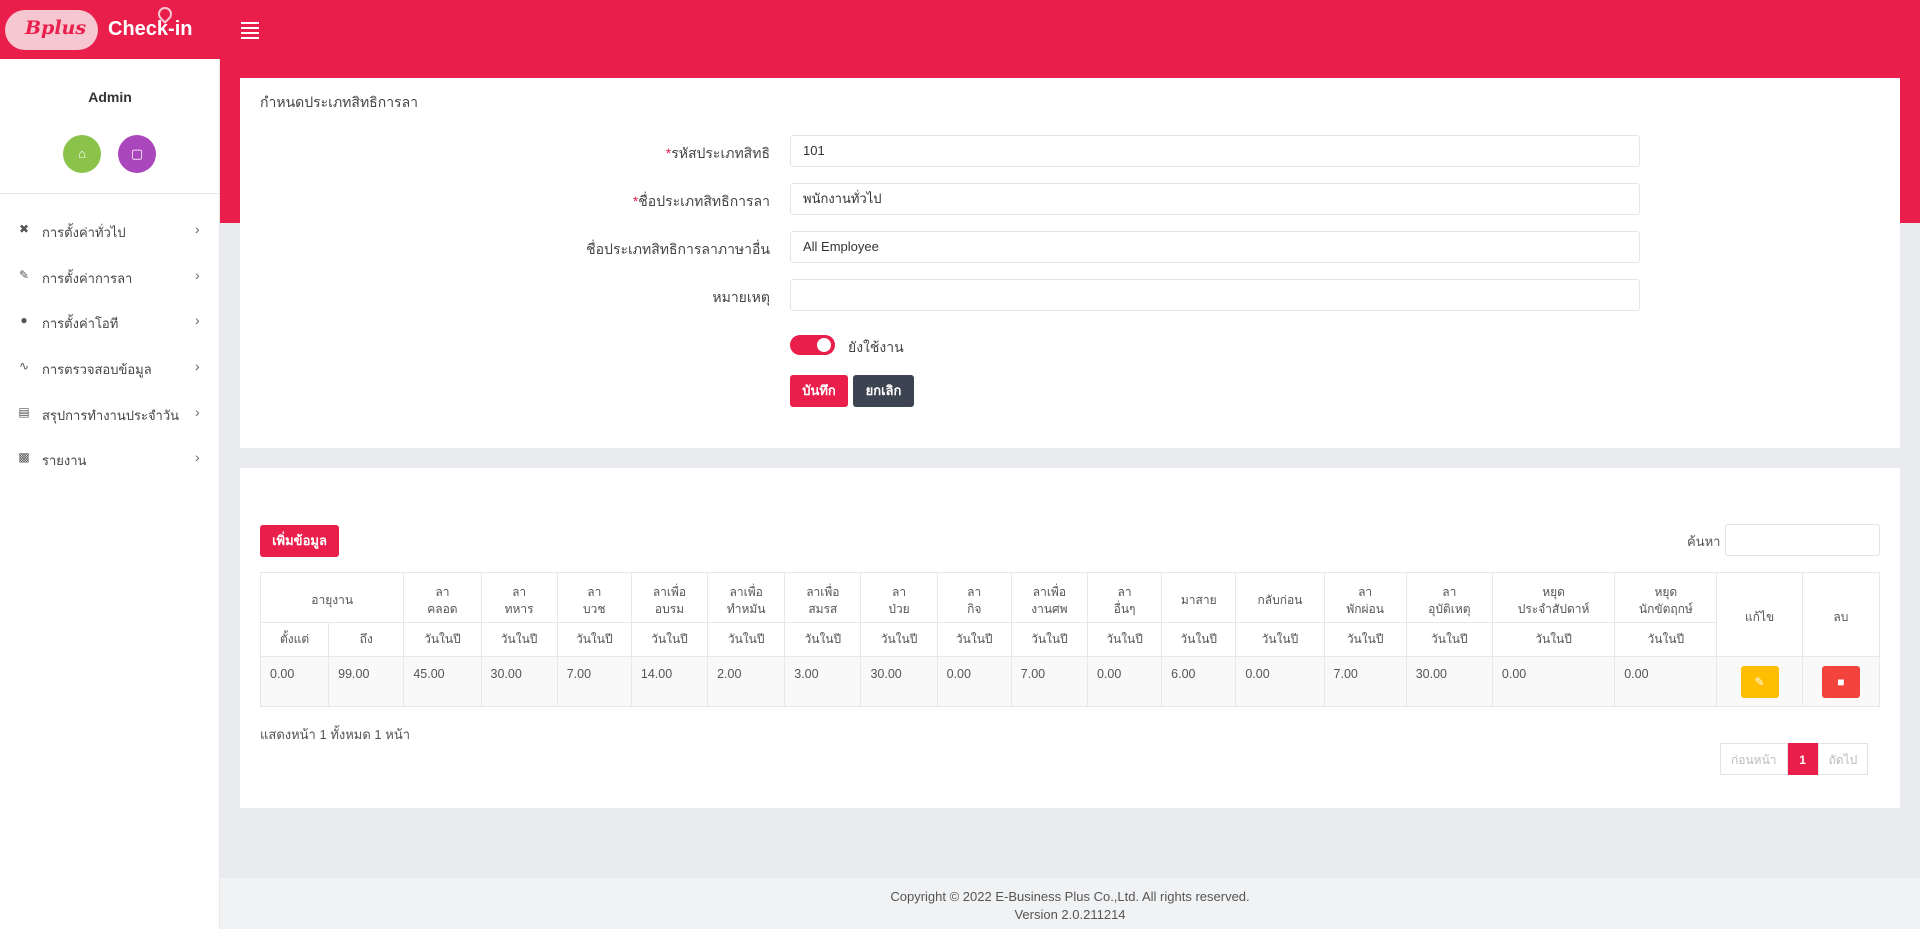 The image size is (1920, 929). What do you see at coordinates (1841, 614) in the screenshot?
I see `column-header: ลบ` at bounding box center [1841, 614].